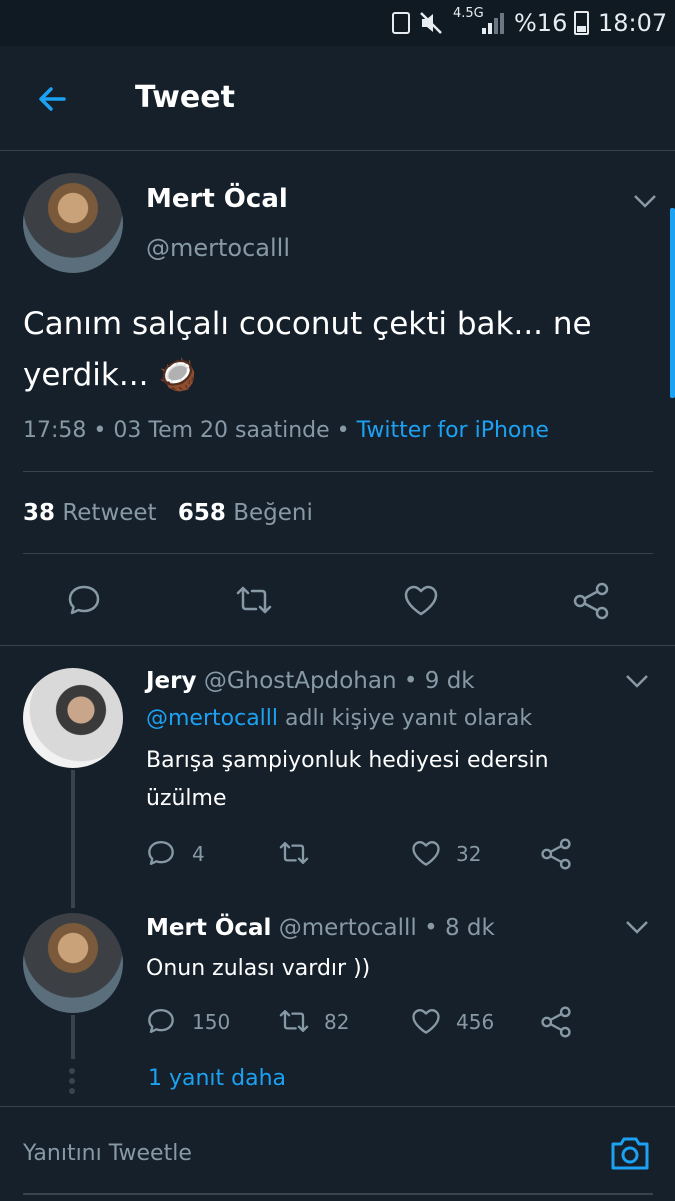 The height and width of the screenshot is (1201, 675). What do you see at coordinates (168, 513) in the screenshot?
I see `tweet-stats: 38 Retweet 658 Beğeni` at bounding box center [168, 513].